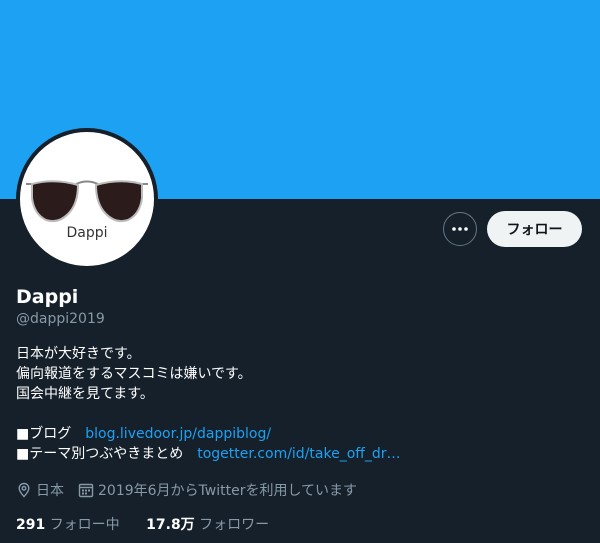  Describe the element at coordinates (24, 490) in the screenshot. I see `location-pin-icon` at that location.